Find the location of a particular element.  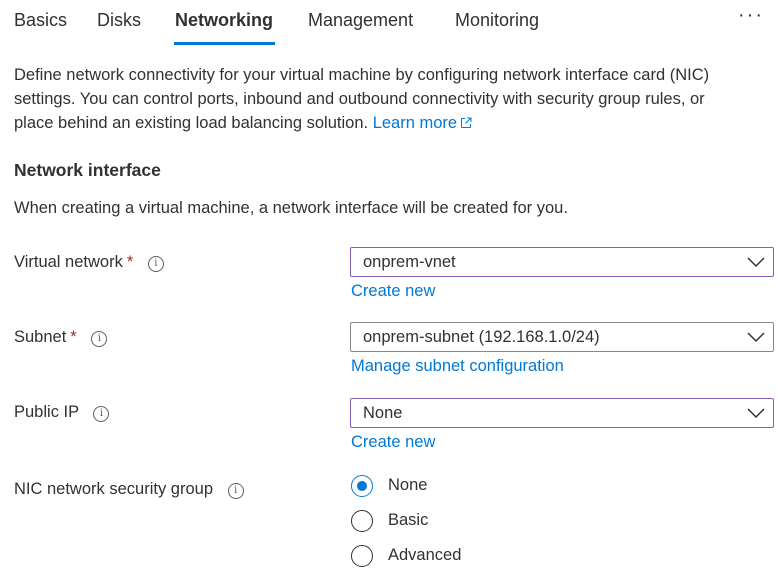

virtual-network-label: Virtual network is located at coordinates (68, 262).